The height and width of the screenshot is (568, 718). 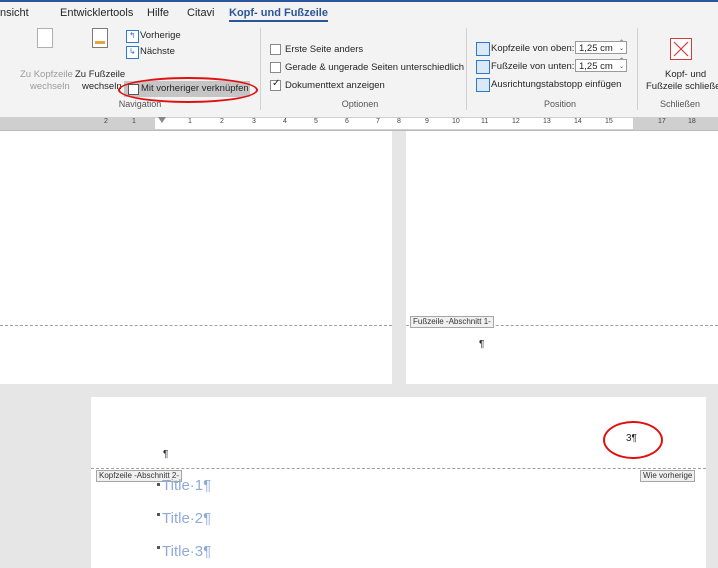 What do you see at coordinates (481, 344) in the screenshot?
I see `footer-pilcrow: ¶` at bounding box center [481, 344].